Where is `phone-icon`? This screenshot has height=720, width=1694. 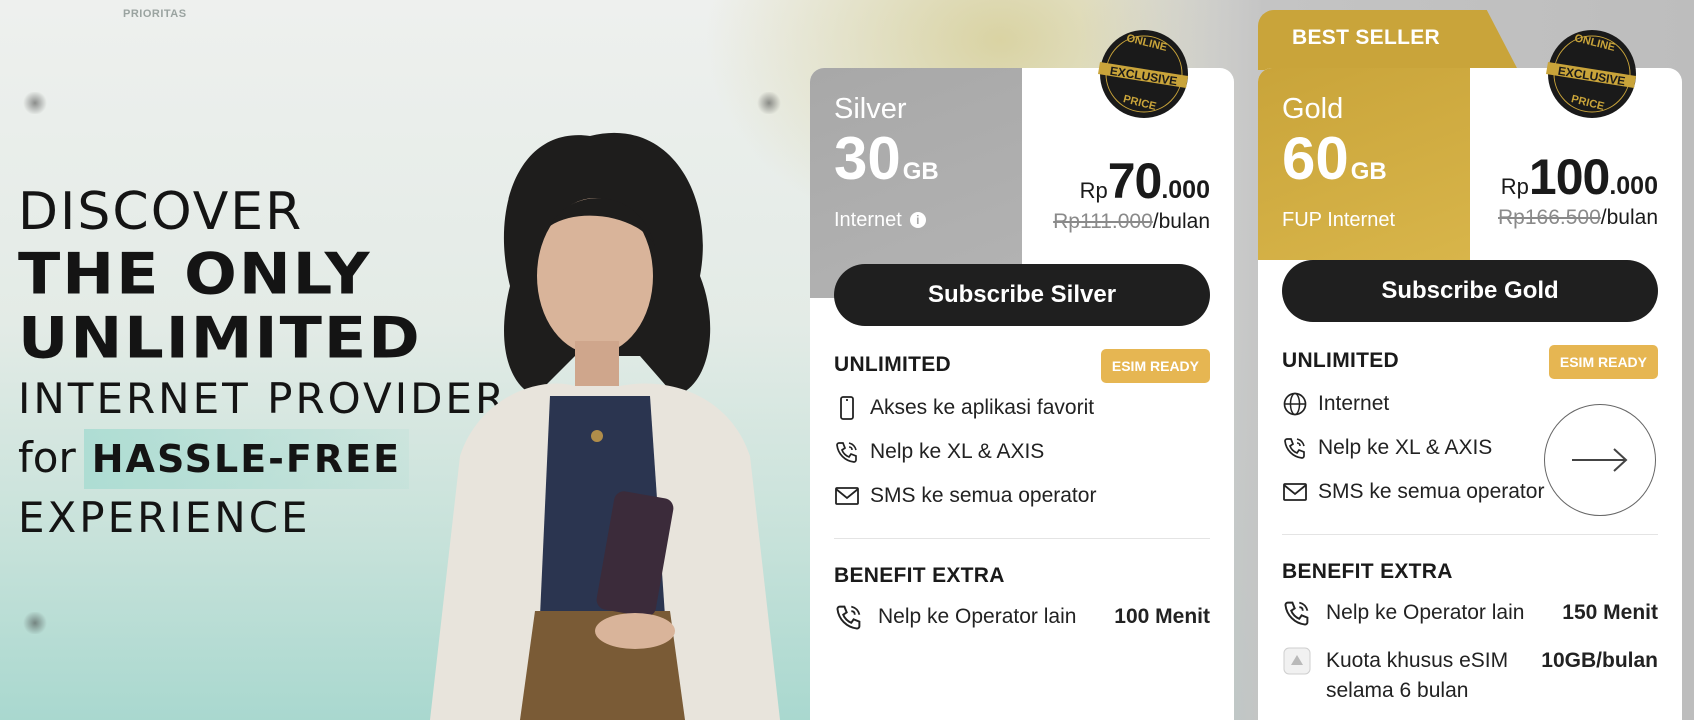
phone-icon is located at coordinates (847, 408).